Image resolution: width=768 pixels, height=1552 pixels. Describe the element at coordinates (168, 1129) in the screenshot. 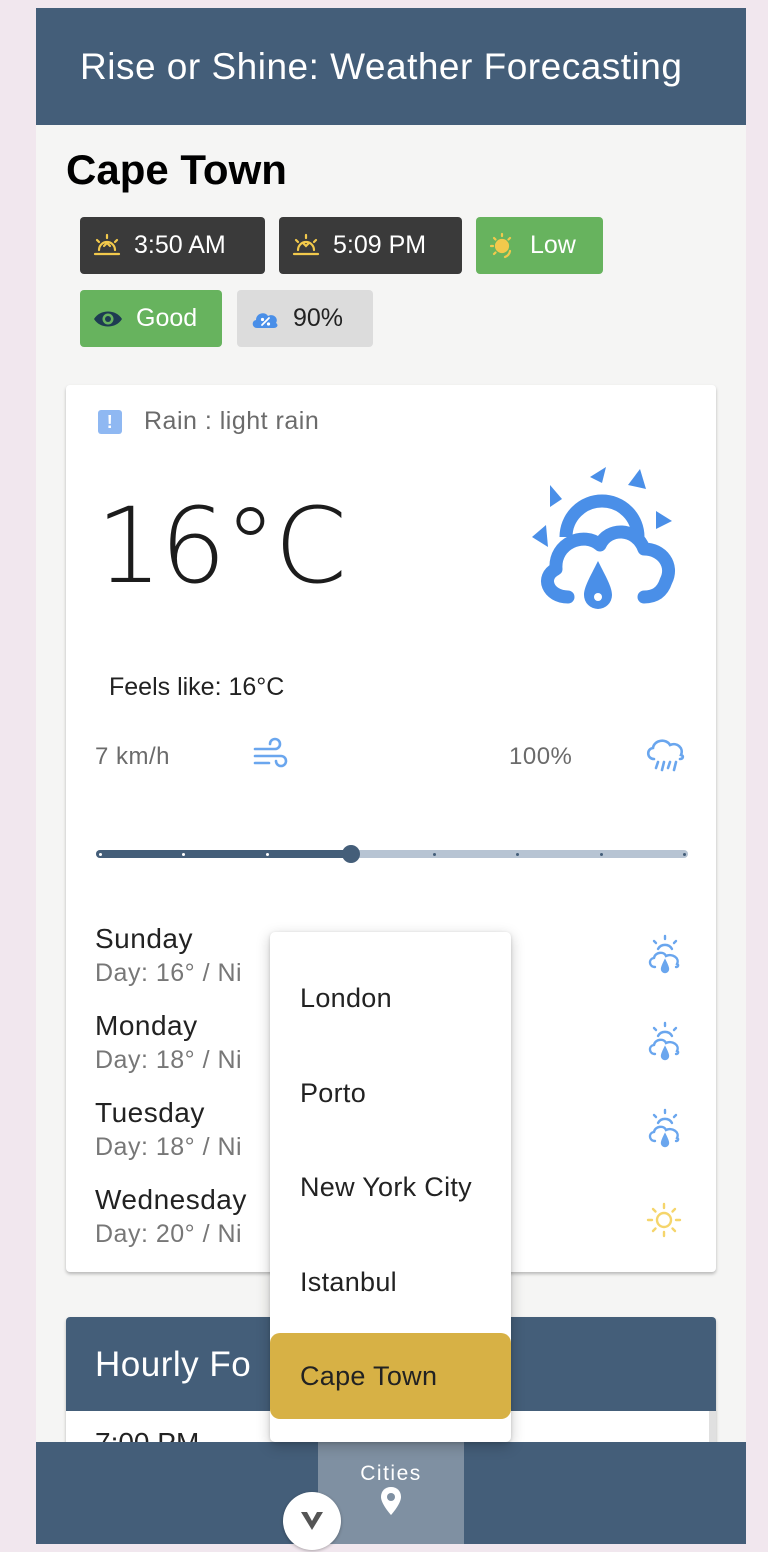

I see `forecast-row-tuesday: Tuesday Day: 18° / Ni` at that location.